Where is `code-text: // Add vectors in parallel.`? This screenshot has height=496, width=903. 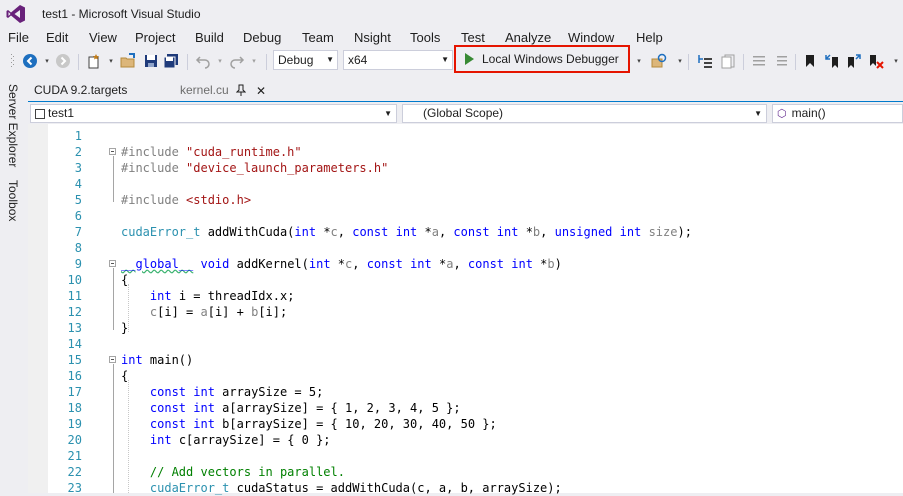 code-text: // Add vectors in parallel. is located at coordinates (247, 472).